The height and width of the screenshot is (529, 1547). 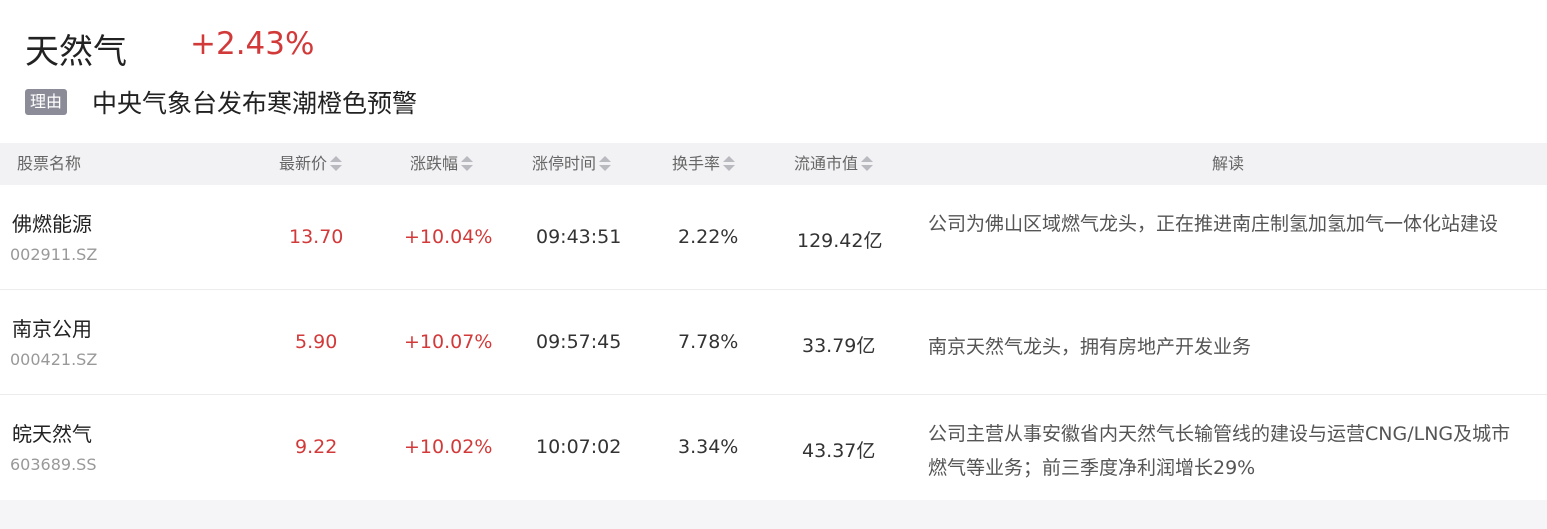 What do you see at coordinates (54, 359) in the screenshot?
I see `stock-code: 000421.SZ` at bounding box center [54, 359].